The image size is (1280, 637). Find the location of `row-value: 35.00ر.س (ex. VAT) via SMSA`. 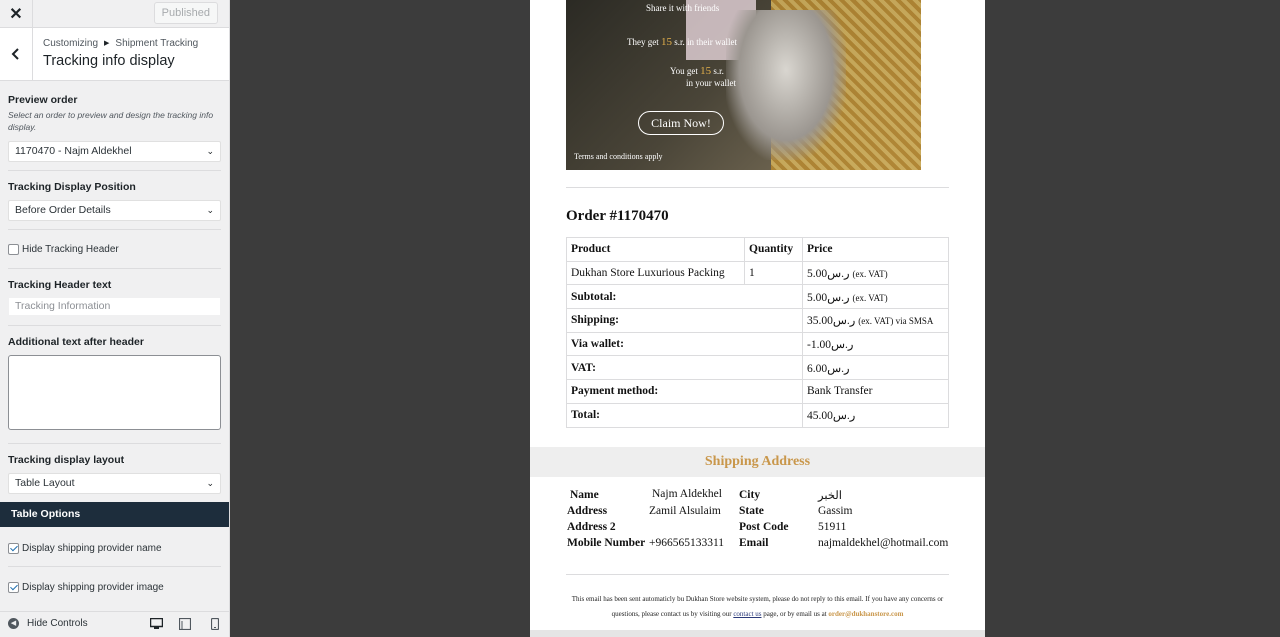

row-value: 35.00ر.س (ex. VAT) via SMSA is located at coordinates (875, 320).